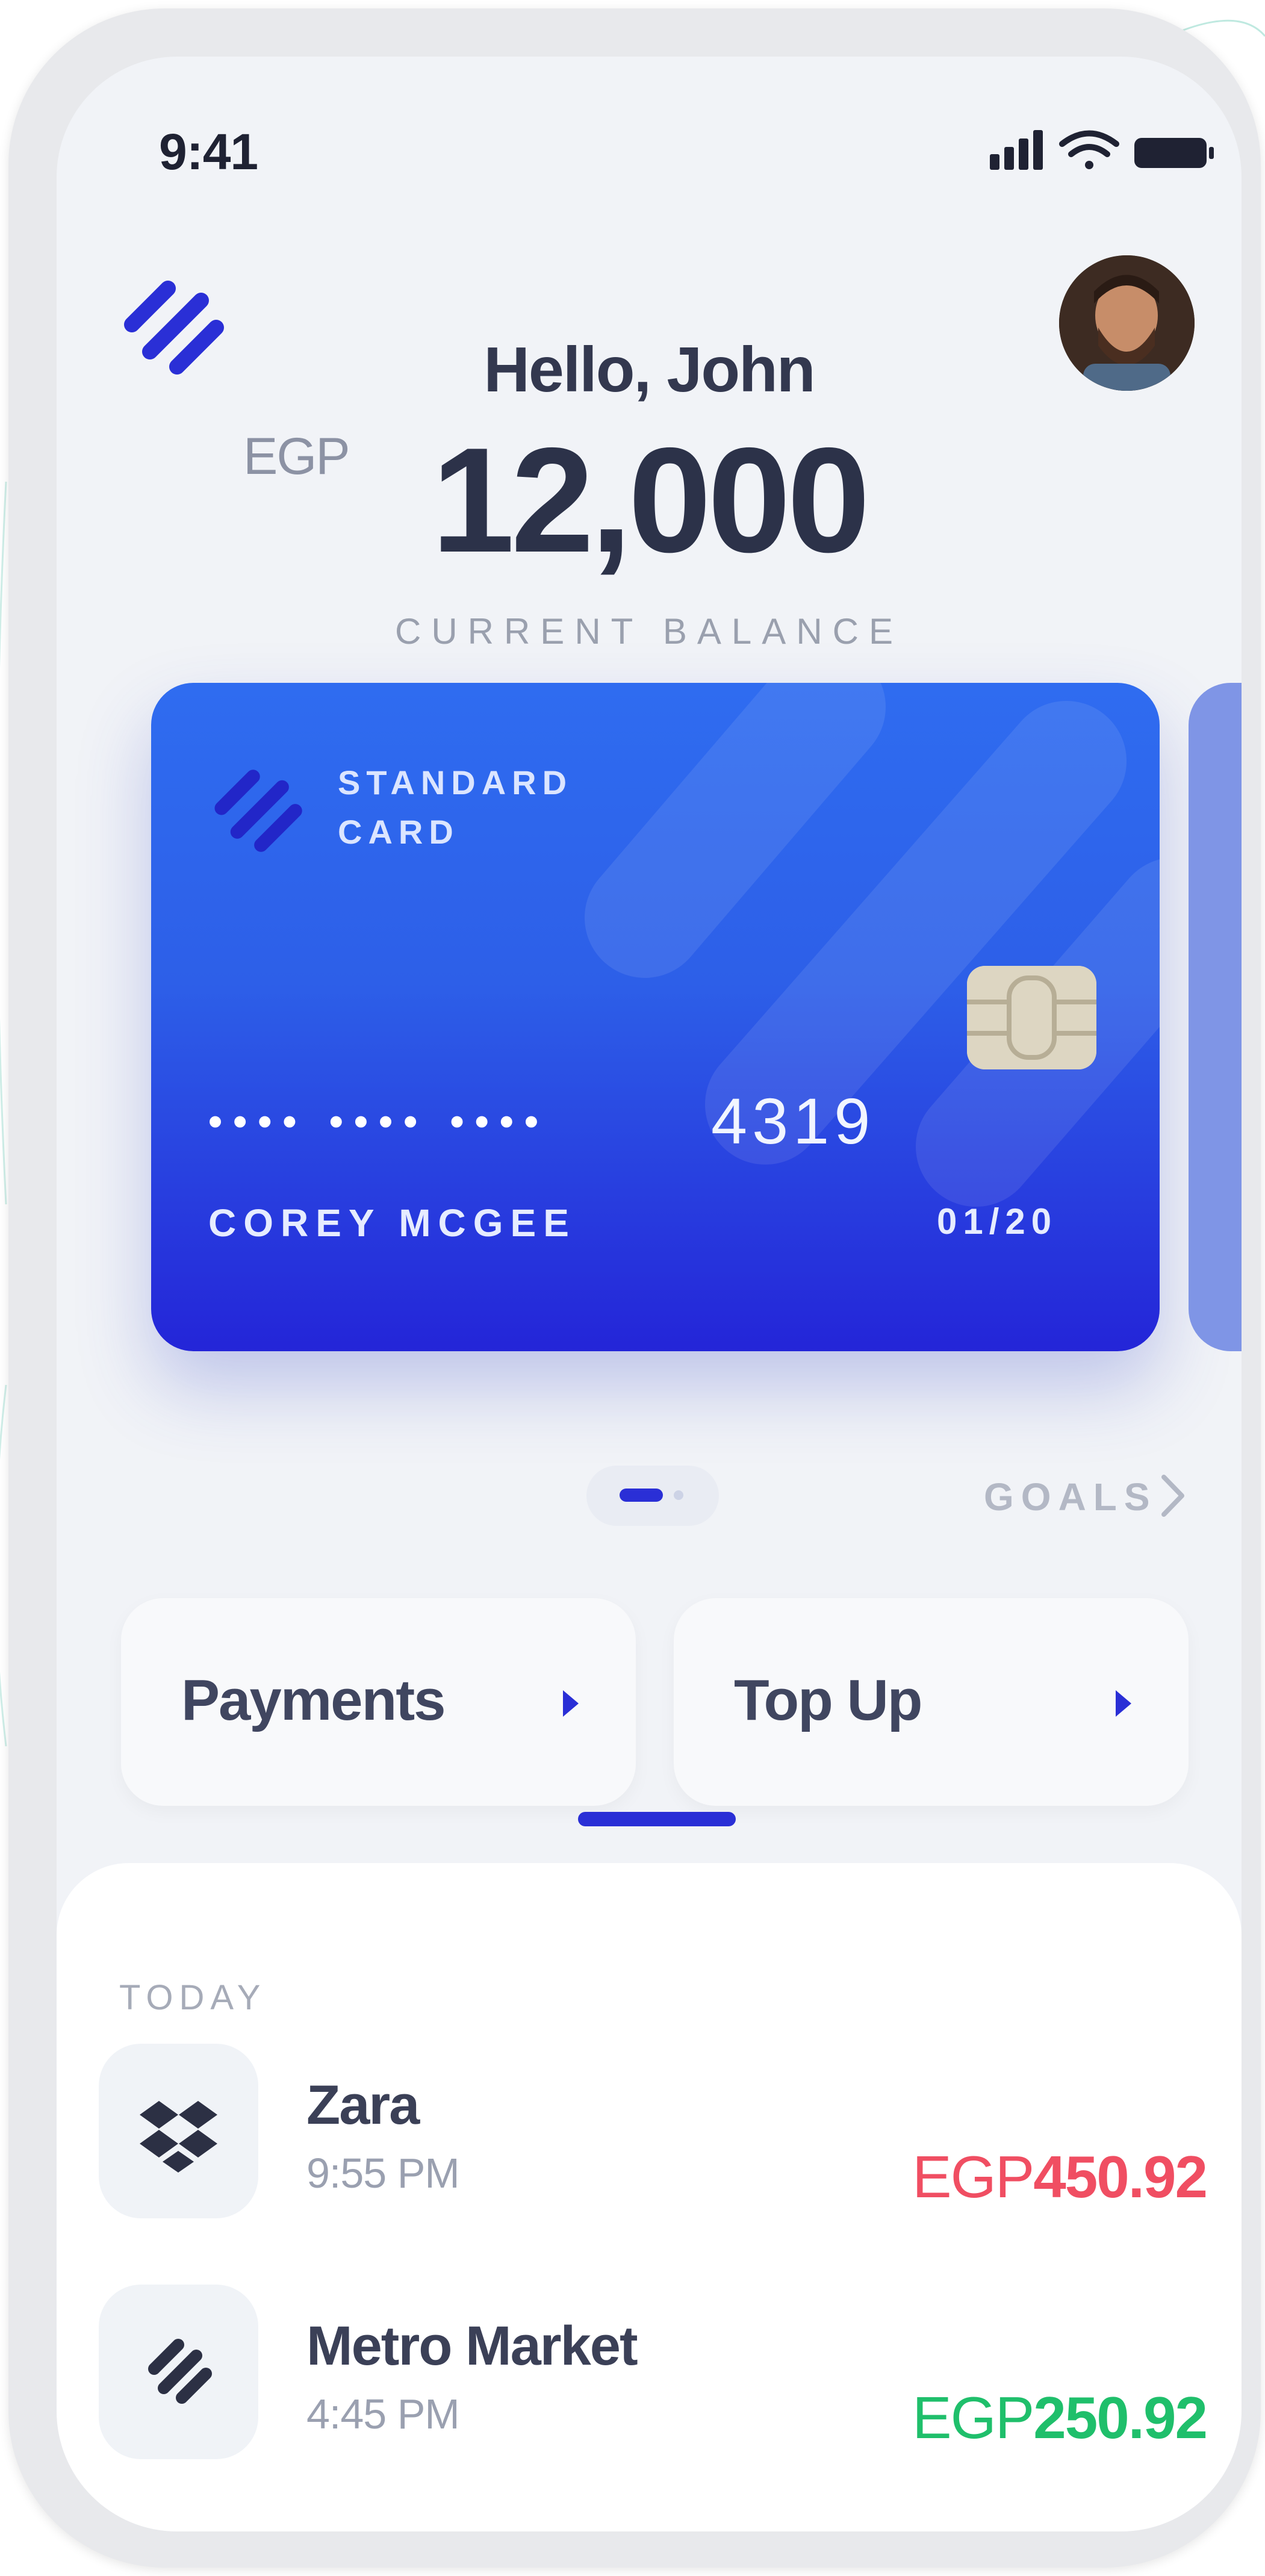 The height and width of the screenshot is (2576, 1265). Describe the element at coordinates (1120, 2177) in the screenshot. I see `transaction-value: 450.92` at that location.